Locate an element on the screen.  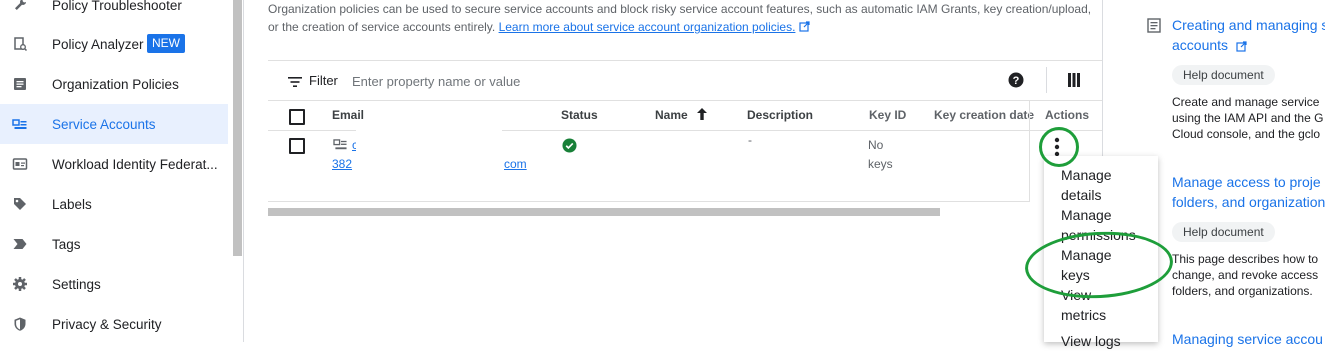
doc-link-manage-access: Manage access to proje is located at coordinates (1246, 182).